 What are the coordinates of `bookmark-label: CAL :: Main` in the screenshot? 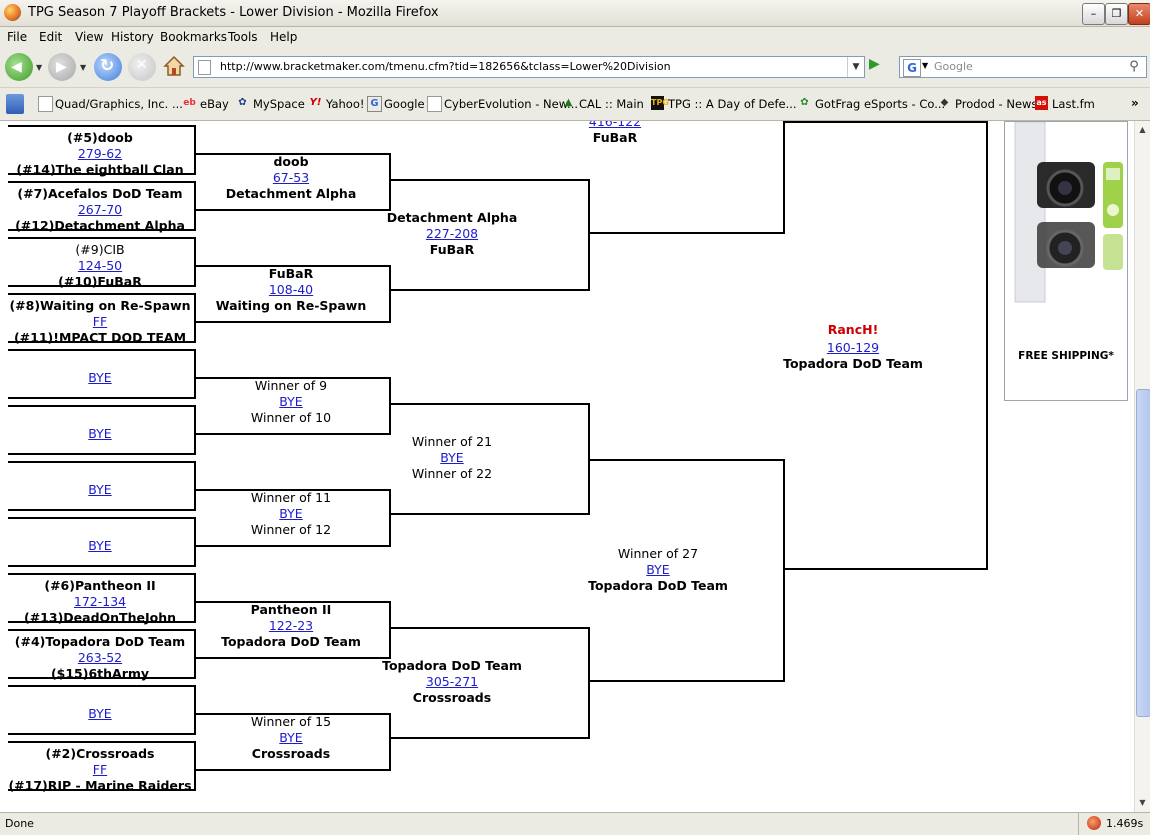 It's located at (611, 104).